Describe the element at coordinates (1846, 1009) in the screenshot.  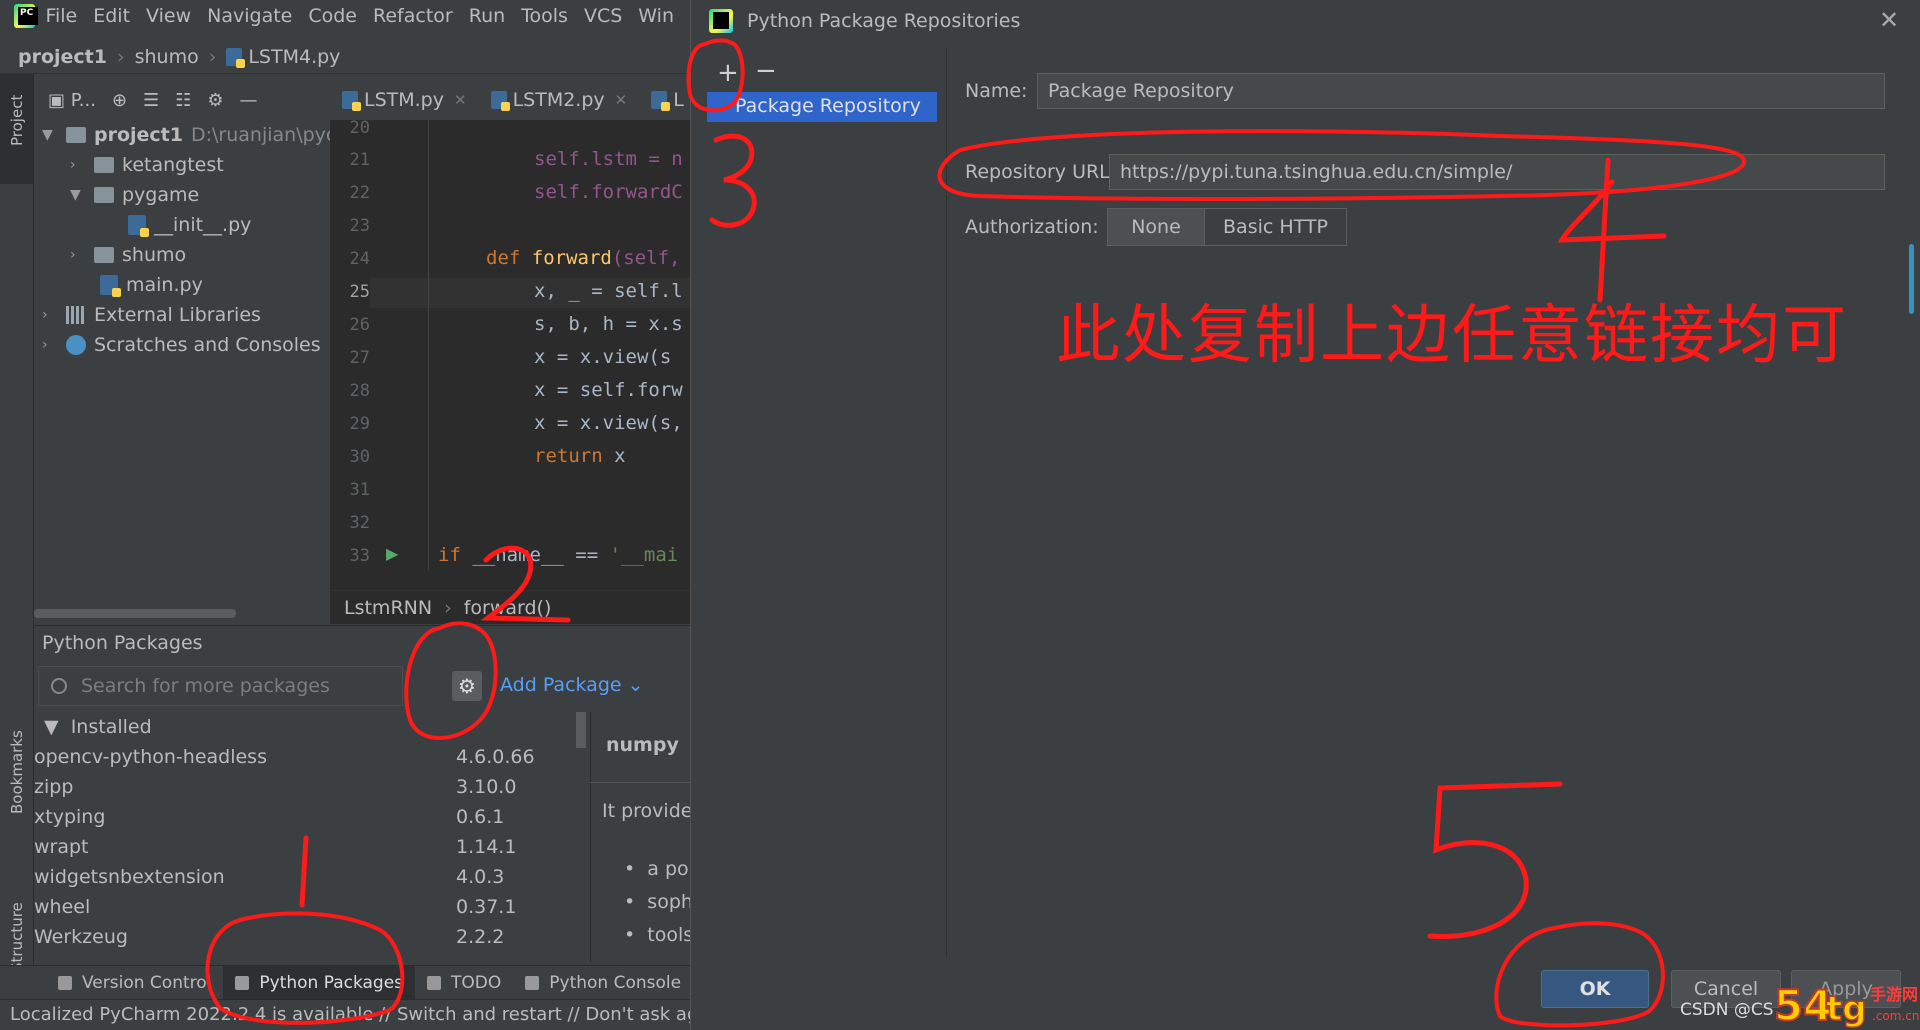
I see `svg-text: tg` at that location.